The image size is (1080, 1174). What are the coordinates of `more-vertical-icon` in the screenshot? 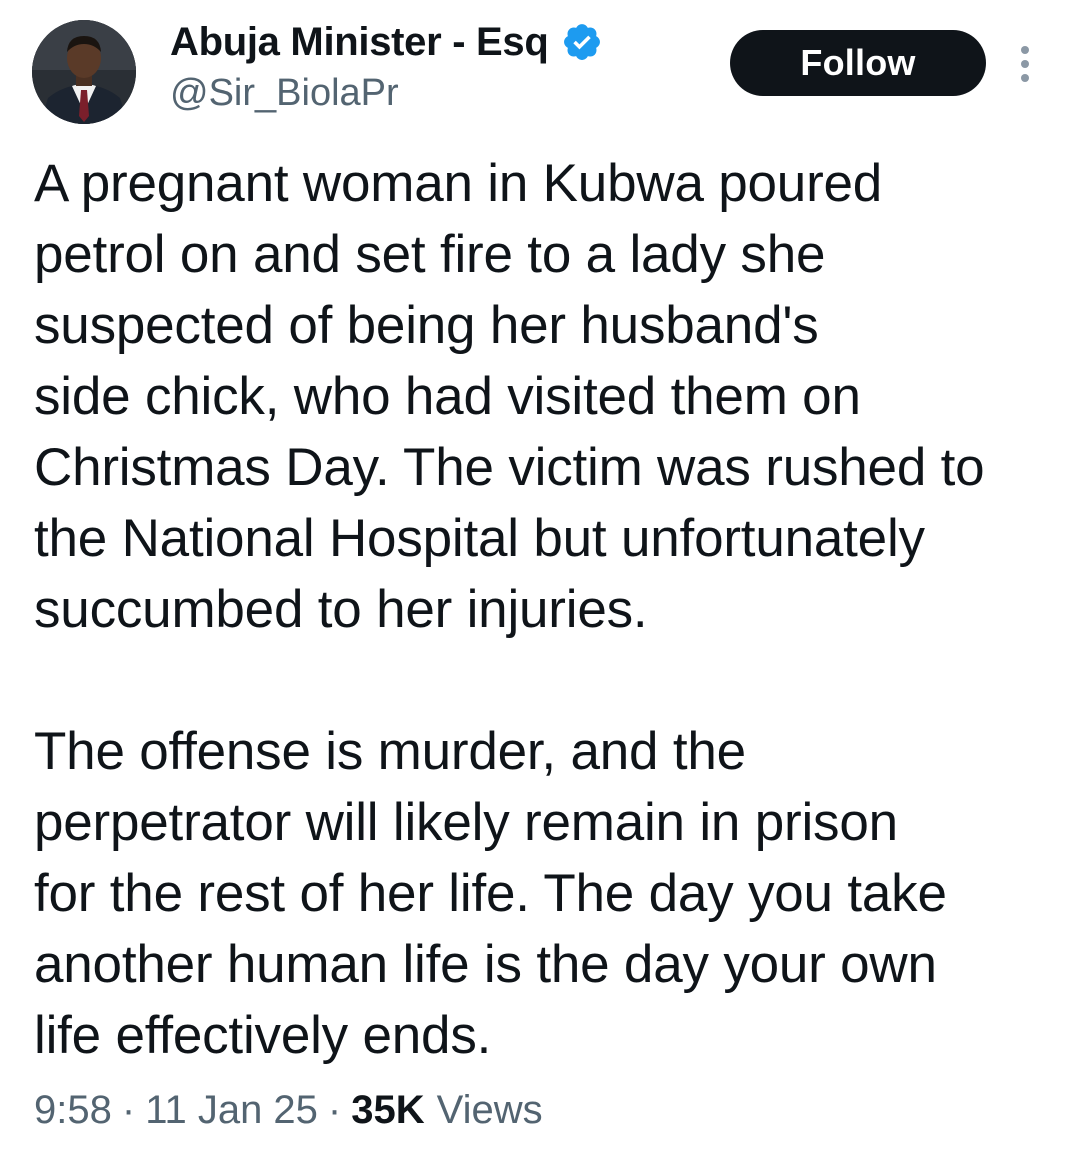 It's located at (1026, 64).